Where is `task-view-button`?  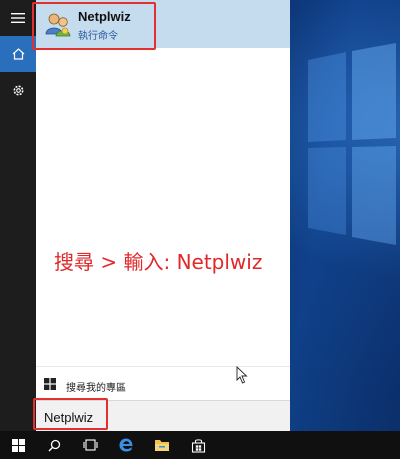
task-view-button is located at coordinates (90, 445).